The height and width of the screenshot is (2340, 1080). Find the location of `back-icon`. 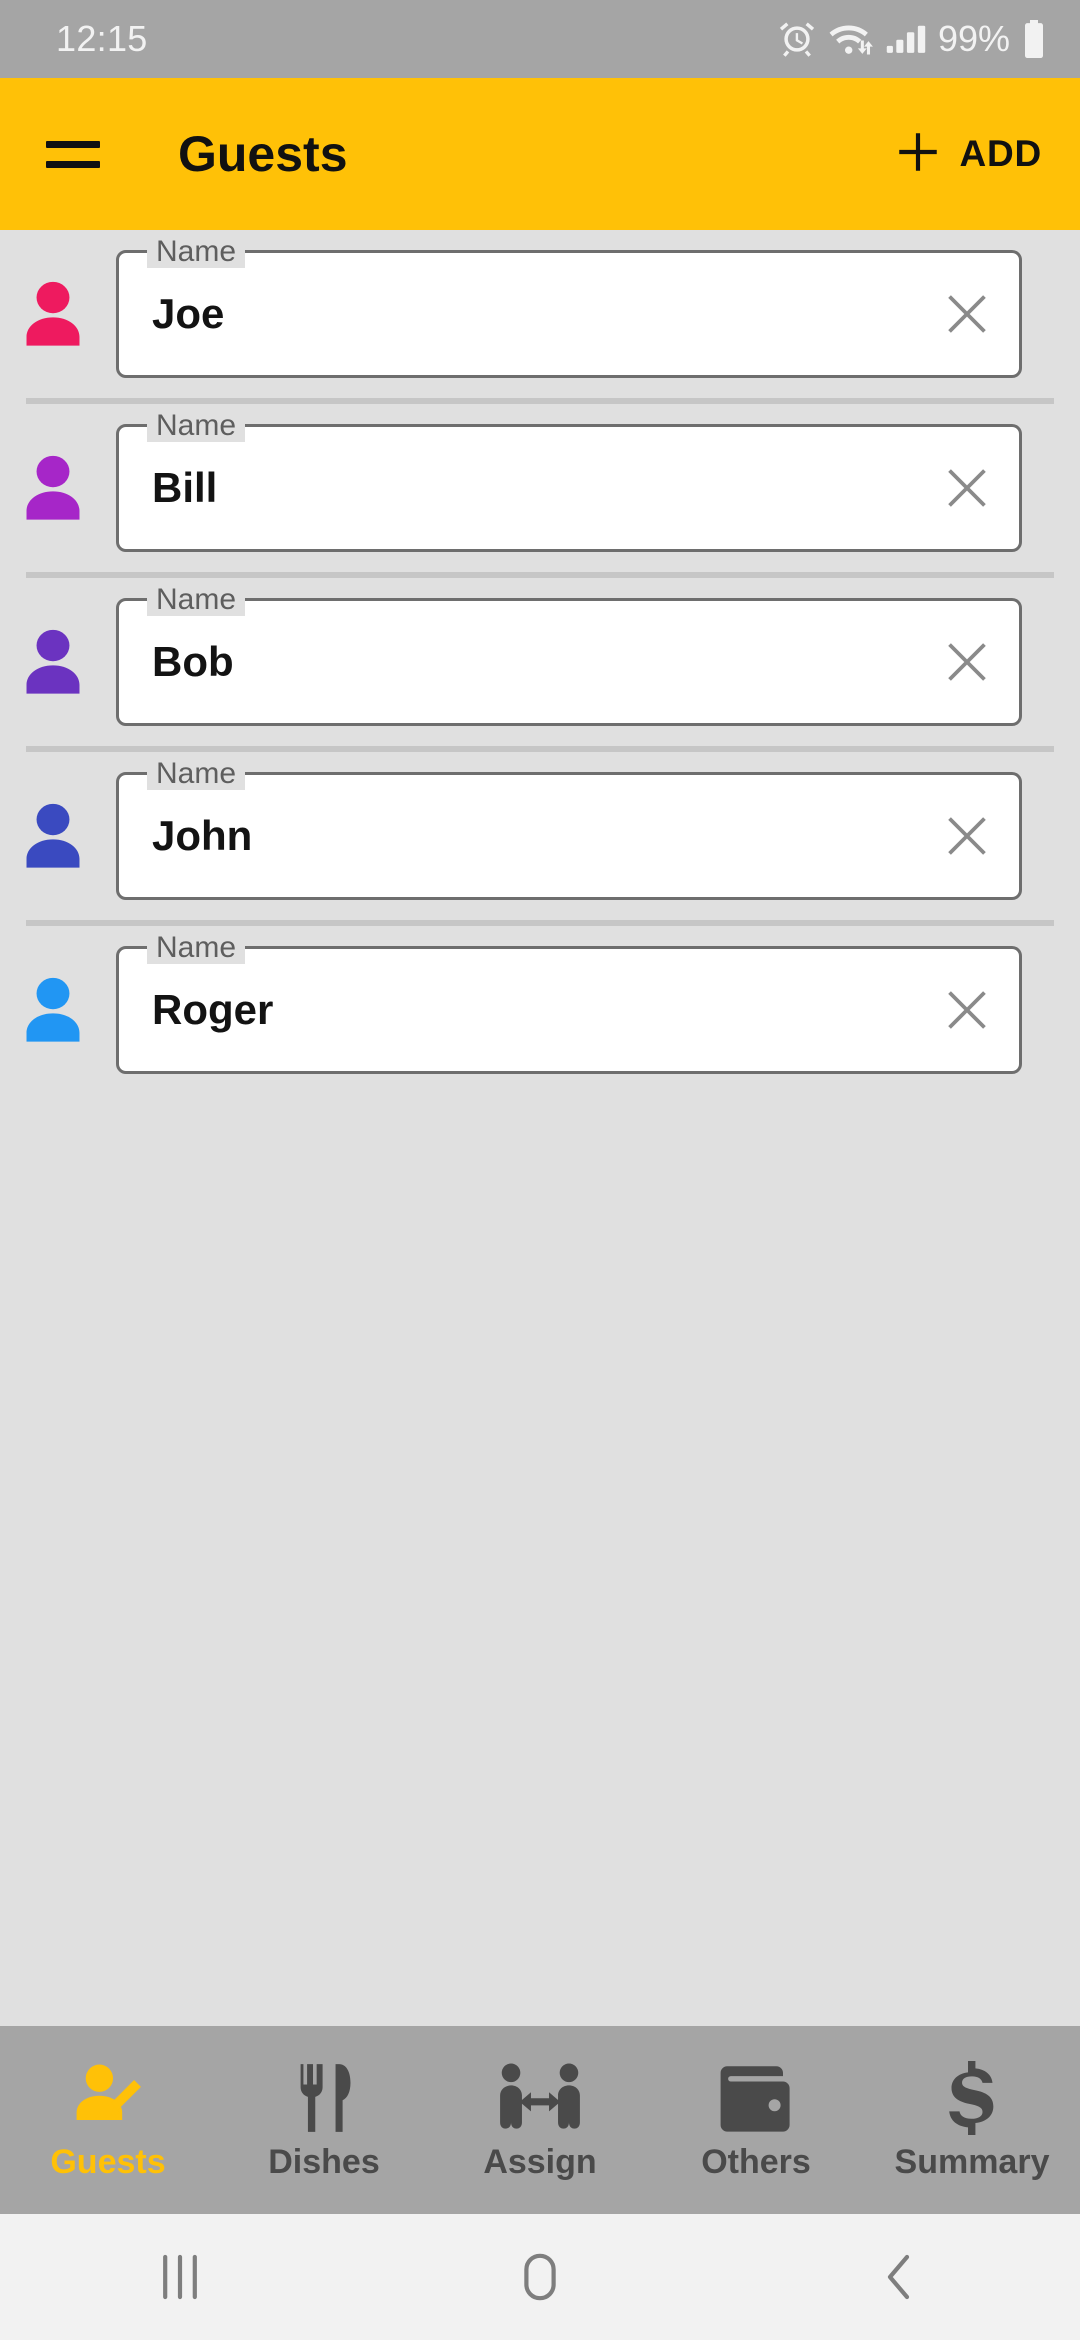

back-icon is located at coordinates (900, 2277).